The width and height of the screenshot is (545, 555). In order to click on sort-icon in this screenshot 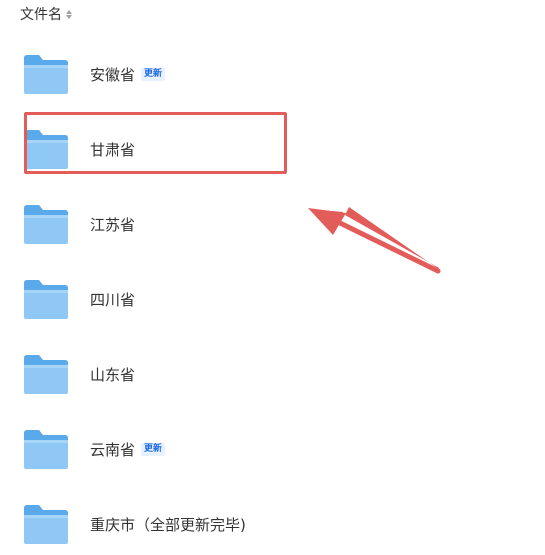, I will do `click(69, 14)`.